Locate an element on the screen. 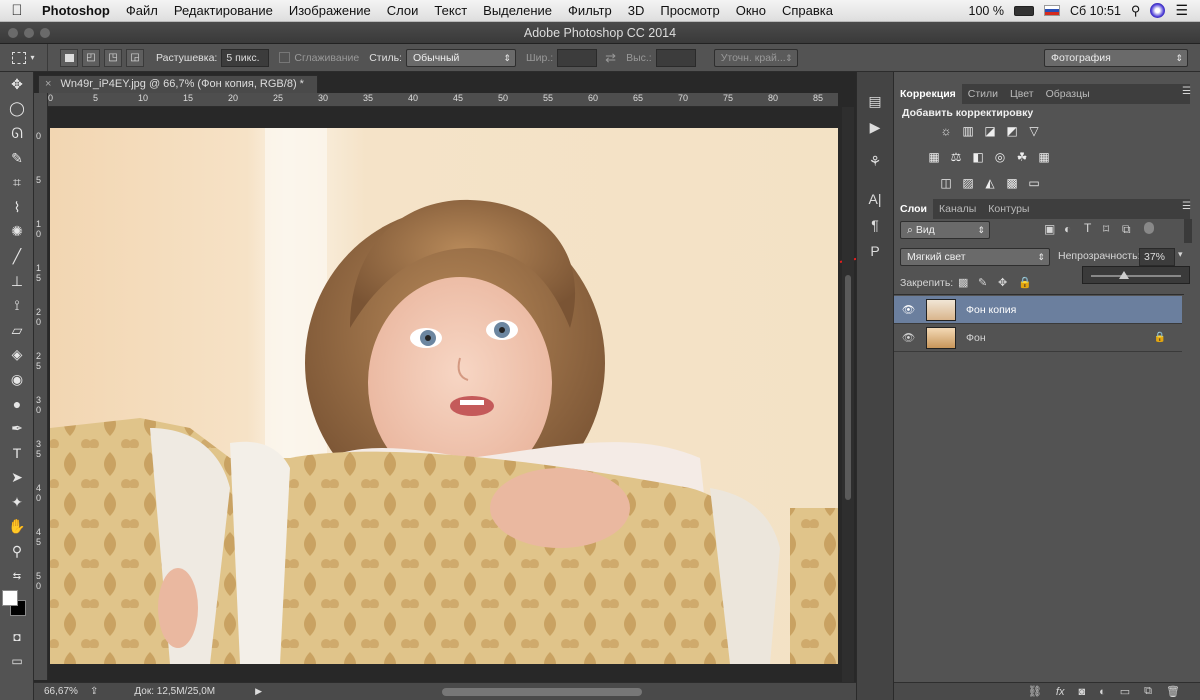  invert-icon: ◫ is located at coordinates (946, 183).